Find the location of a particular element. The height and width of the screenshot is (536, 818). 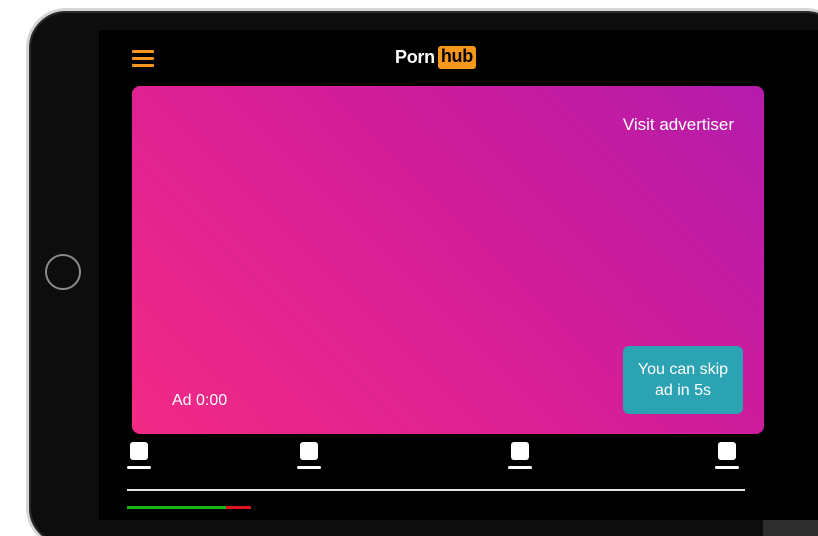

skip-ad-text-line1: You can skip is located at coordinates (683, 369).